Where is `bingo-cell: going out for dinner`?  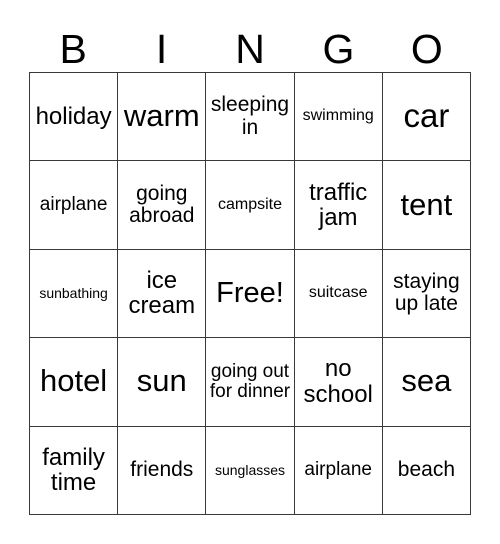
bingo-cell: going out for dinner is located at coordinates (250, 382).